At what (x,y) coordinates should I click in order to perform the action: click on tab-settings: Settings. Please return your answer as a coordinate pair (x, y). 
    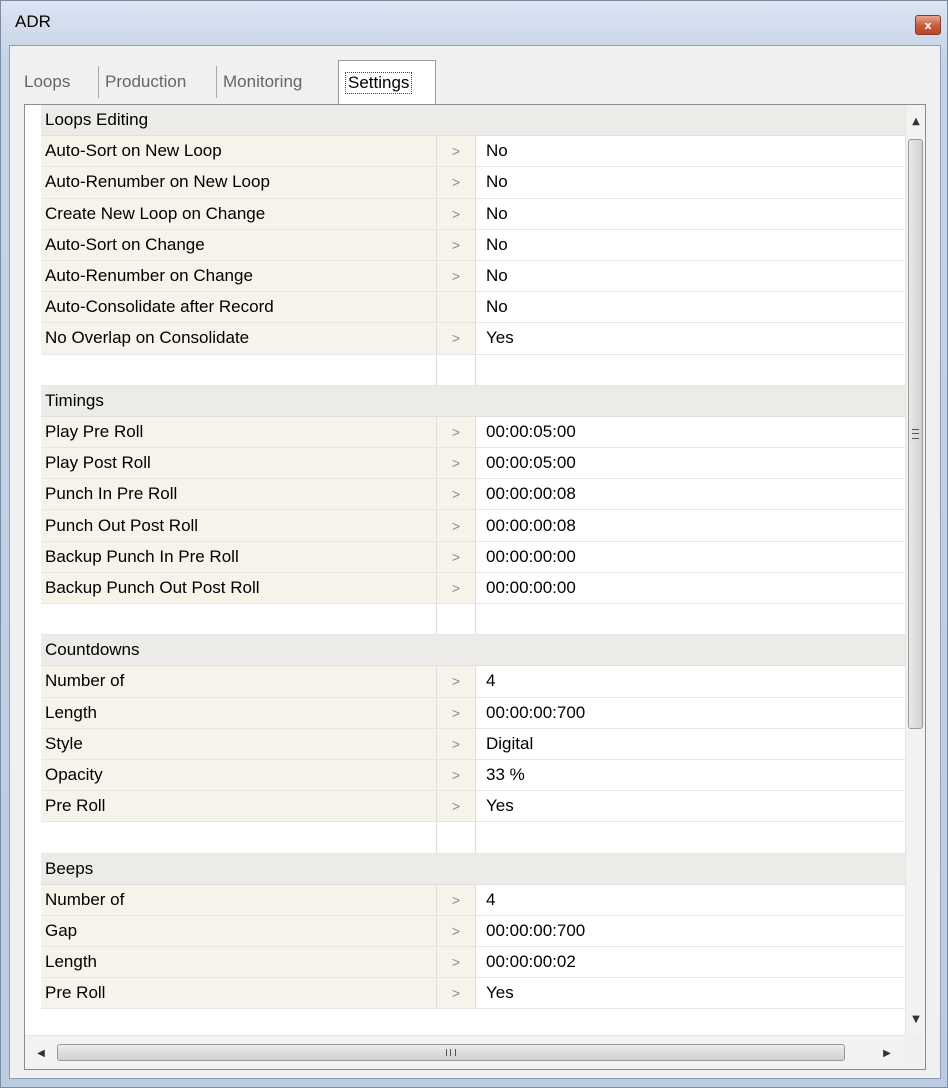
    Looking at the image, I should click on (387, 82).